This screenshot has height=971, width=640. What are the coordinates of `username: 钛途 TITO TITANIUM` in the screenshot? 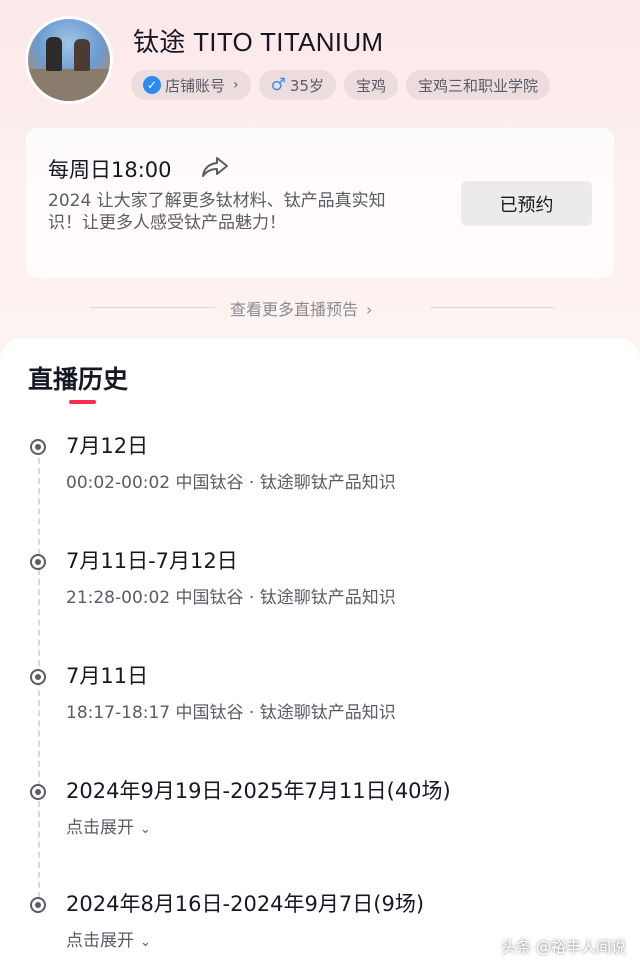 It's located at (258, 42).